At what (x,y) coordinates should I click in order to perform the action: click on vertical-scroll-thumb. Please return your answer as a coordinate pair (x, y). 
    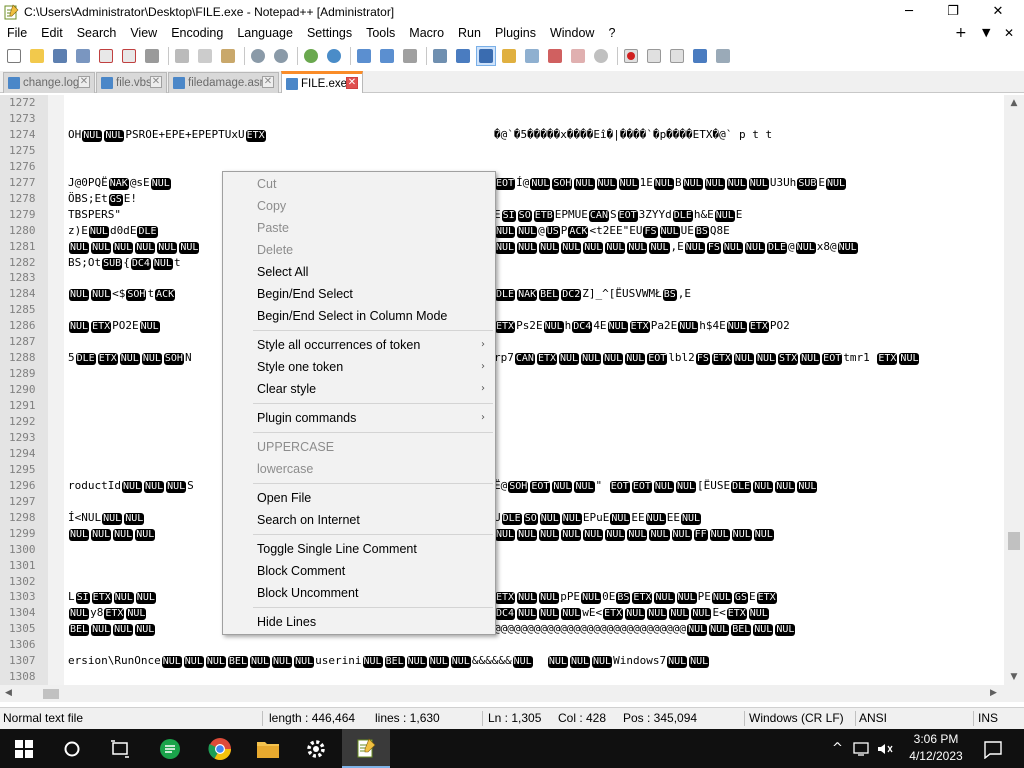
    Looking at the image, I should click on (1014, 541).